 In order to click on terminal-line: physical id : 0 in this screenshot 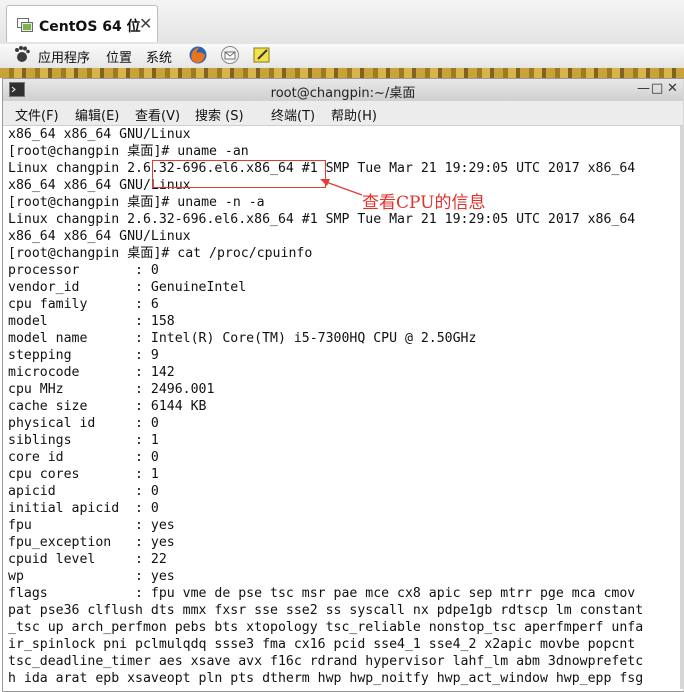, I will do `click(83, 423)`.